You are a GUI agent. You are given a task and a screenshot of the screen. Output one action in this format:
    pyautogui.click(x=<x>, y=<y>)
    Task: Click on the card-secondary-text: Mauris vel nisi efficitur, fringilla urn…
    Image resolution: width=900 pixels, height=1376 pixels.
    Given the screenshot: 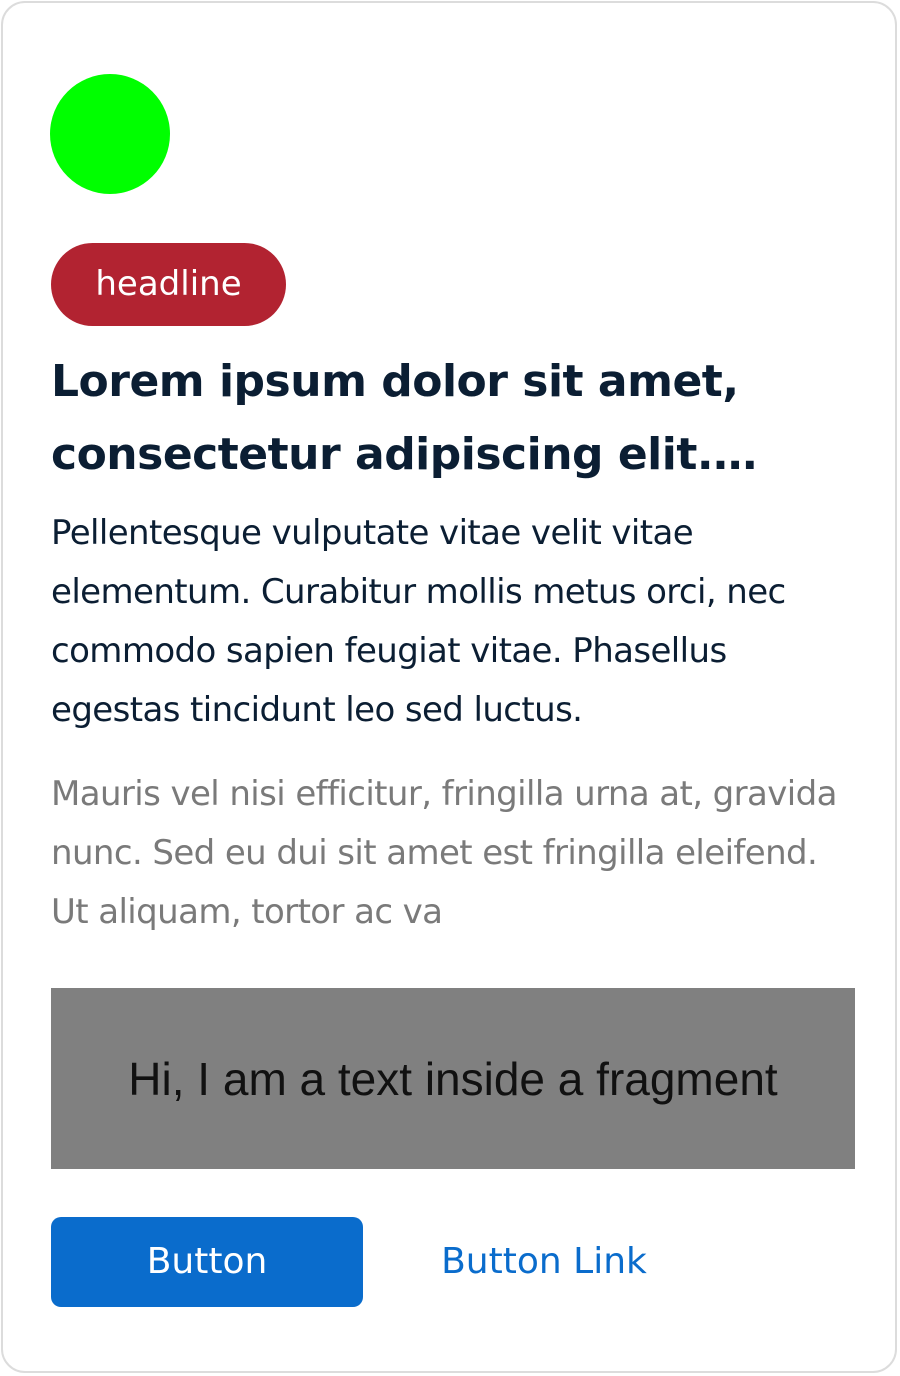 What is the action you would take?
    pyautogui.click(x=444, y=853)
    